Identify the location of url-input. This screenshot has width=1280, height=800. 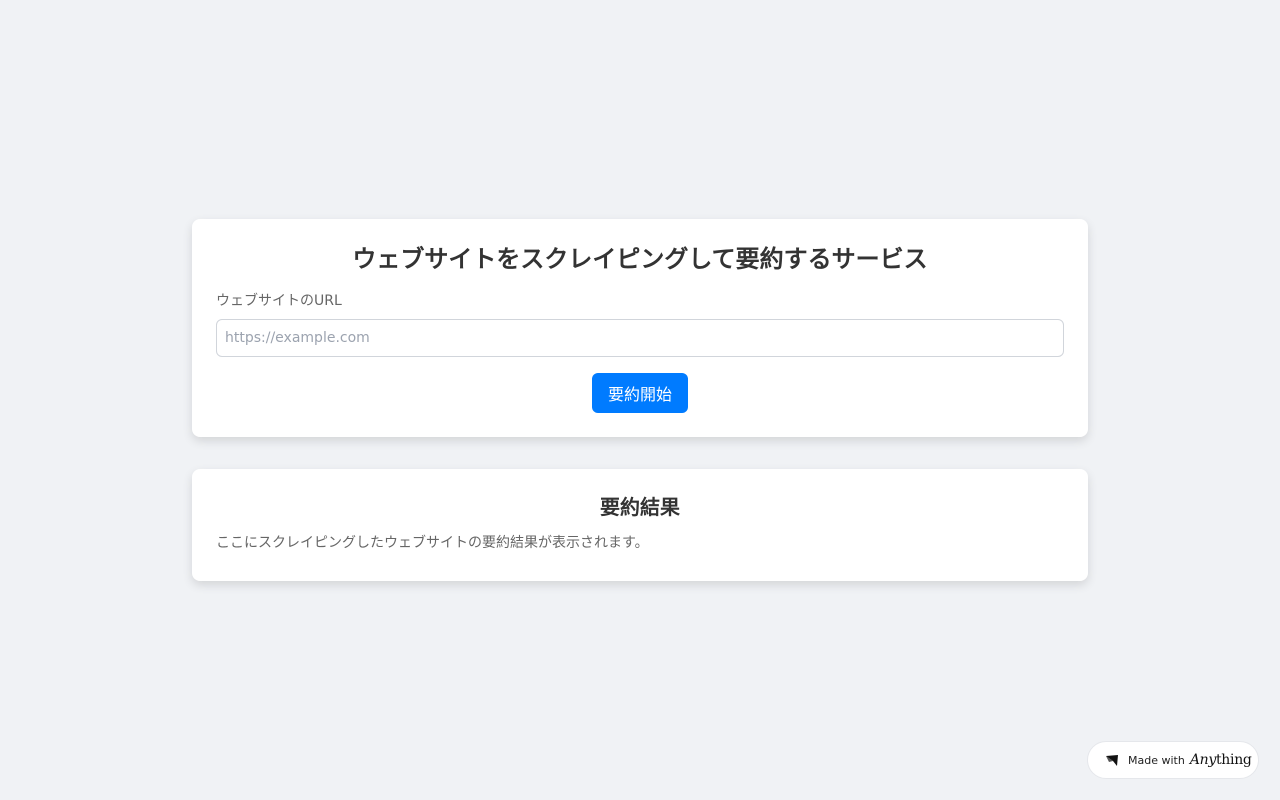
(640, 338).